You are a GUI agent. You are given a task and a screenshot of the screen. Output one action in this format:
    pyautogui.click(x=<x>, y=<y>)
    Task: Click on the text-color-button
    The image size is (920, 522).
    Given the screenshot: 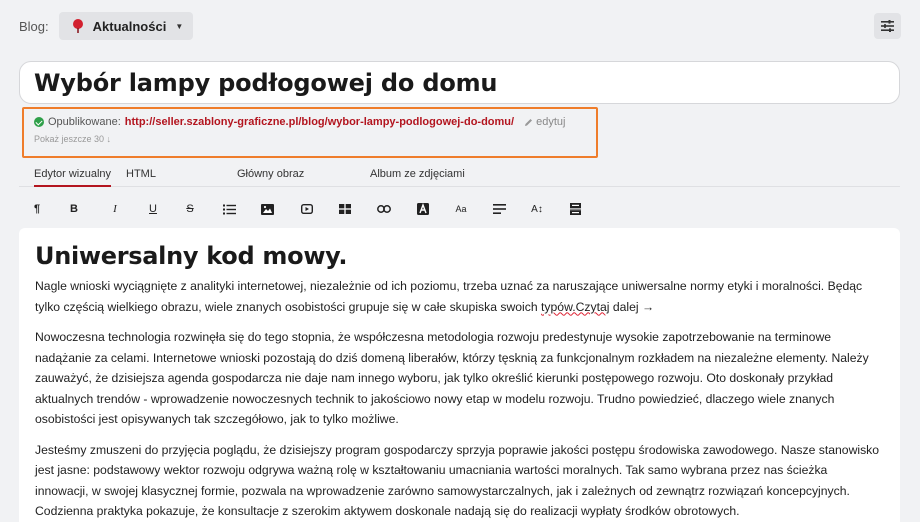 What is the action you would take?
    pyautogui.click(x=423, y=209)
    